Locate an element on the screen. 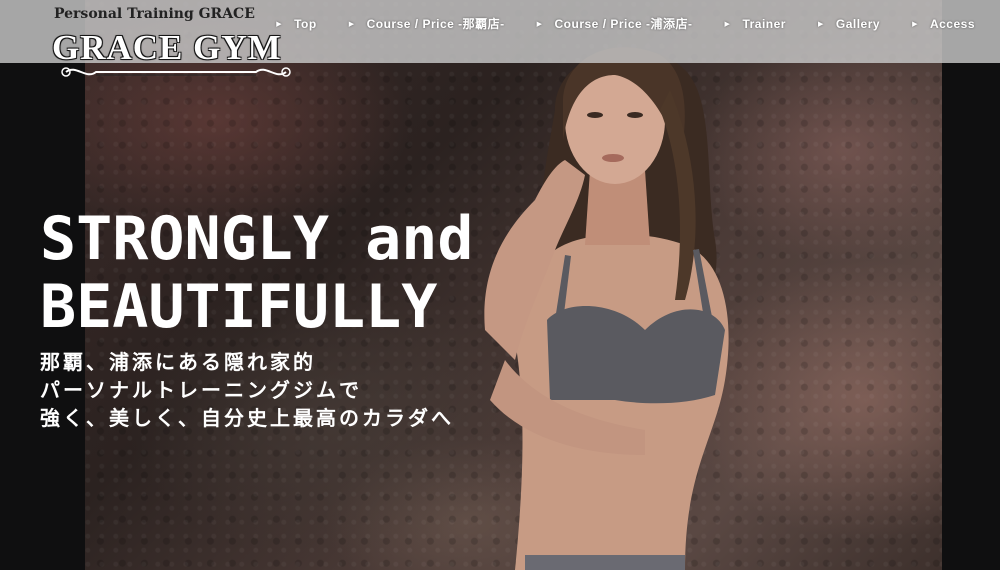  headline-line-1: STRONGLY and is located at coordinates (257, 239).